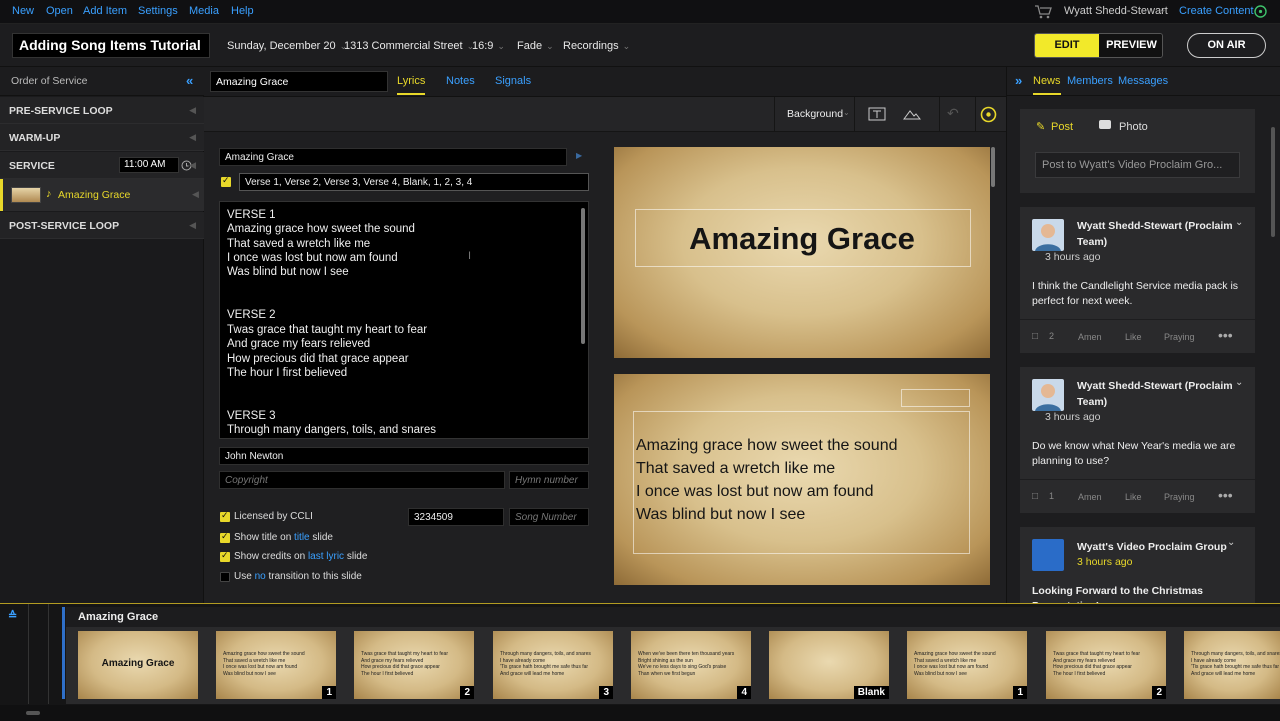 The height and width of the screenshot is (721, 1280). I want to click on song-number-field: Song Number, so click(549, 517).